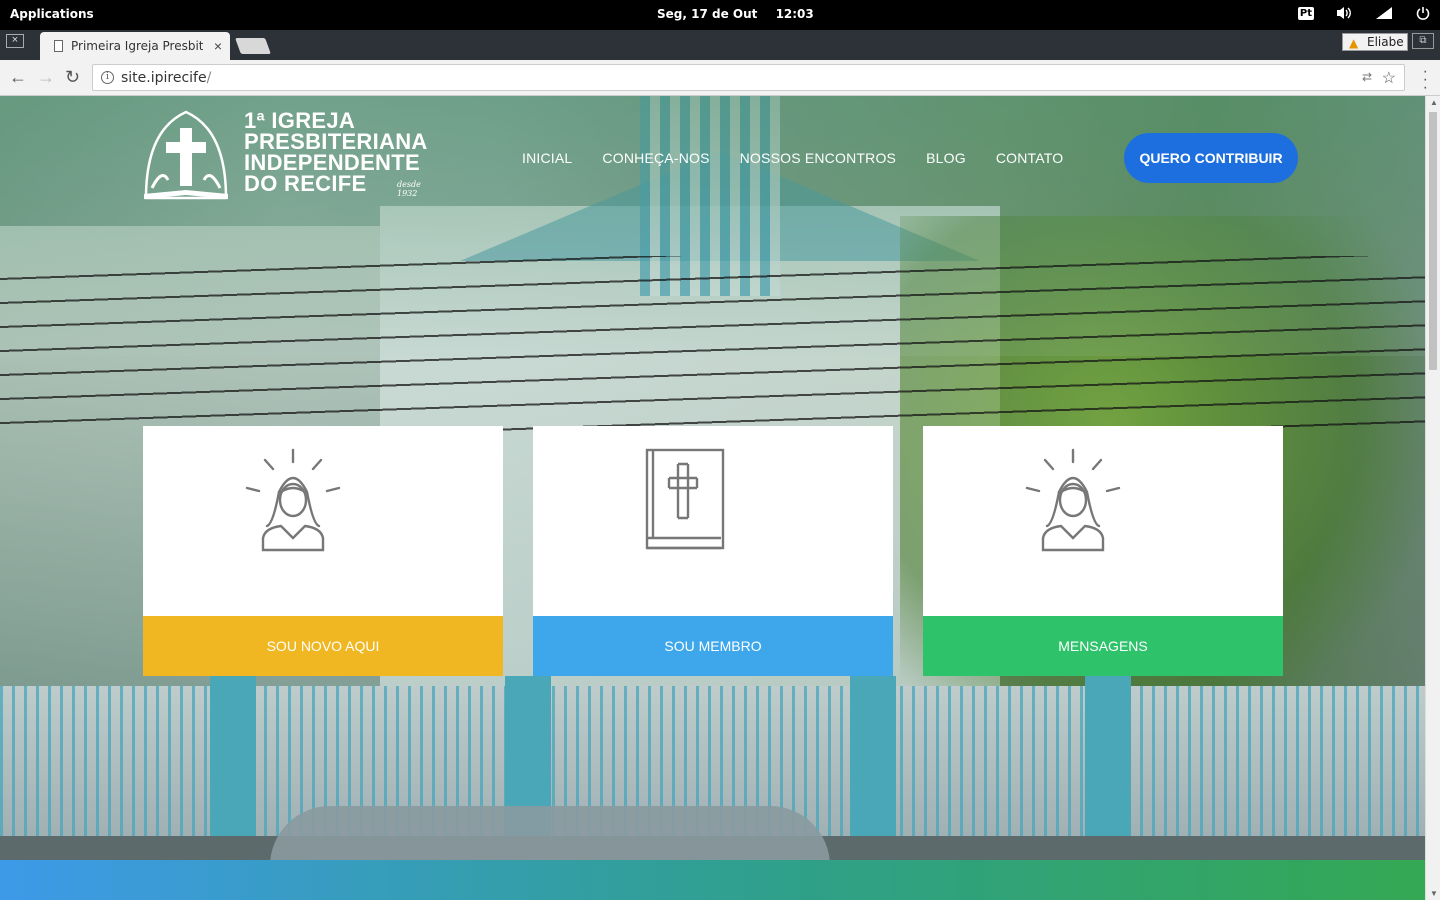 This screenshot has width=1440, height=900. What do you see at coordinates (713, 551) in the screenshot?
I see `card-sou-membro: SOU MEMBRO` at bounding box center [713, 551].